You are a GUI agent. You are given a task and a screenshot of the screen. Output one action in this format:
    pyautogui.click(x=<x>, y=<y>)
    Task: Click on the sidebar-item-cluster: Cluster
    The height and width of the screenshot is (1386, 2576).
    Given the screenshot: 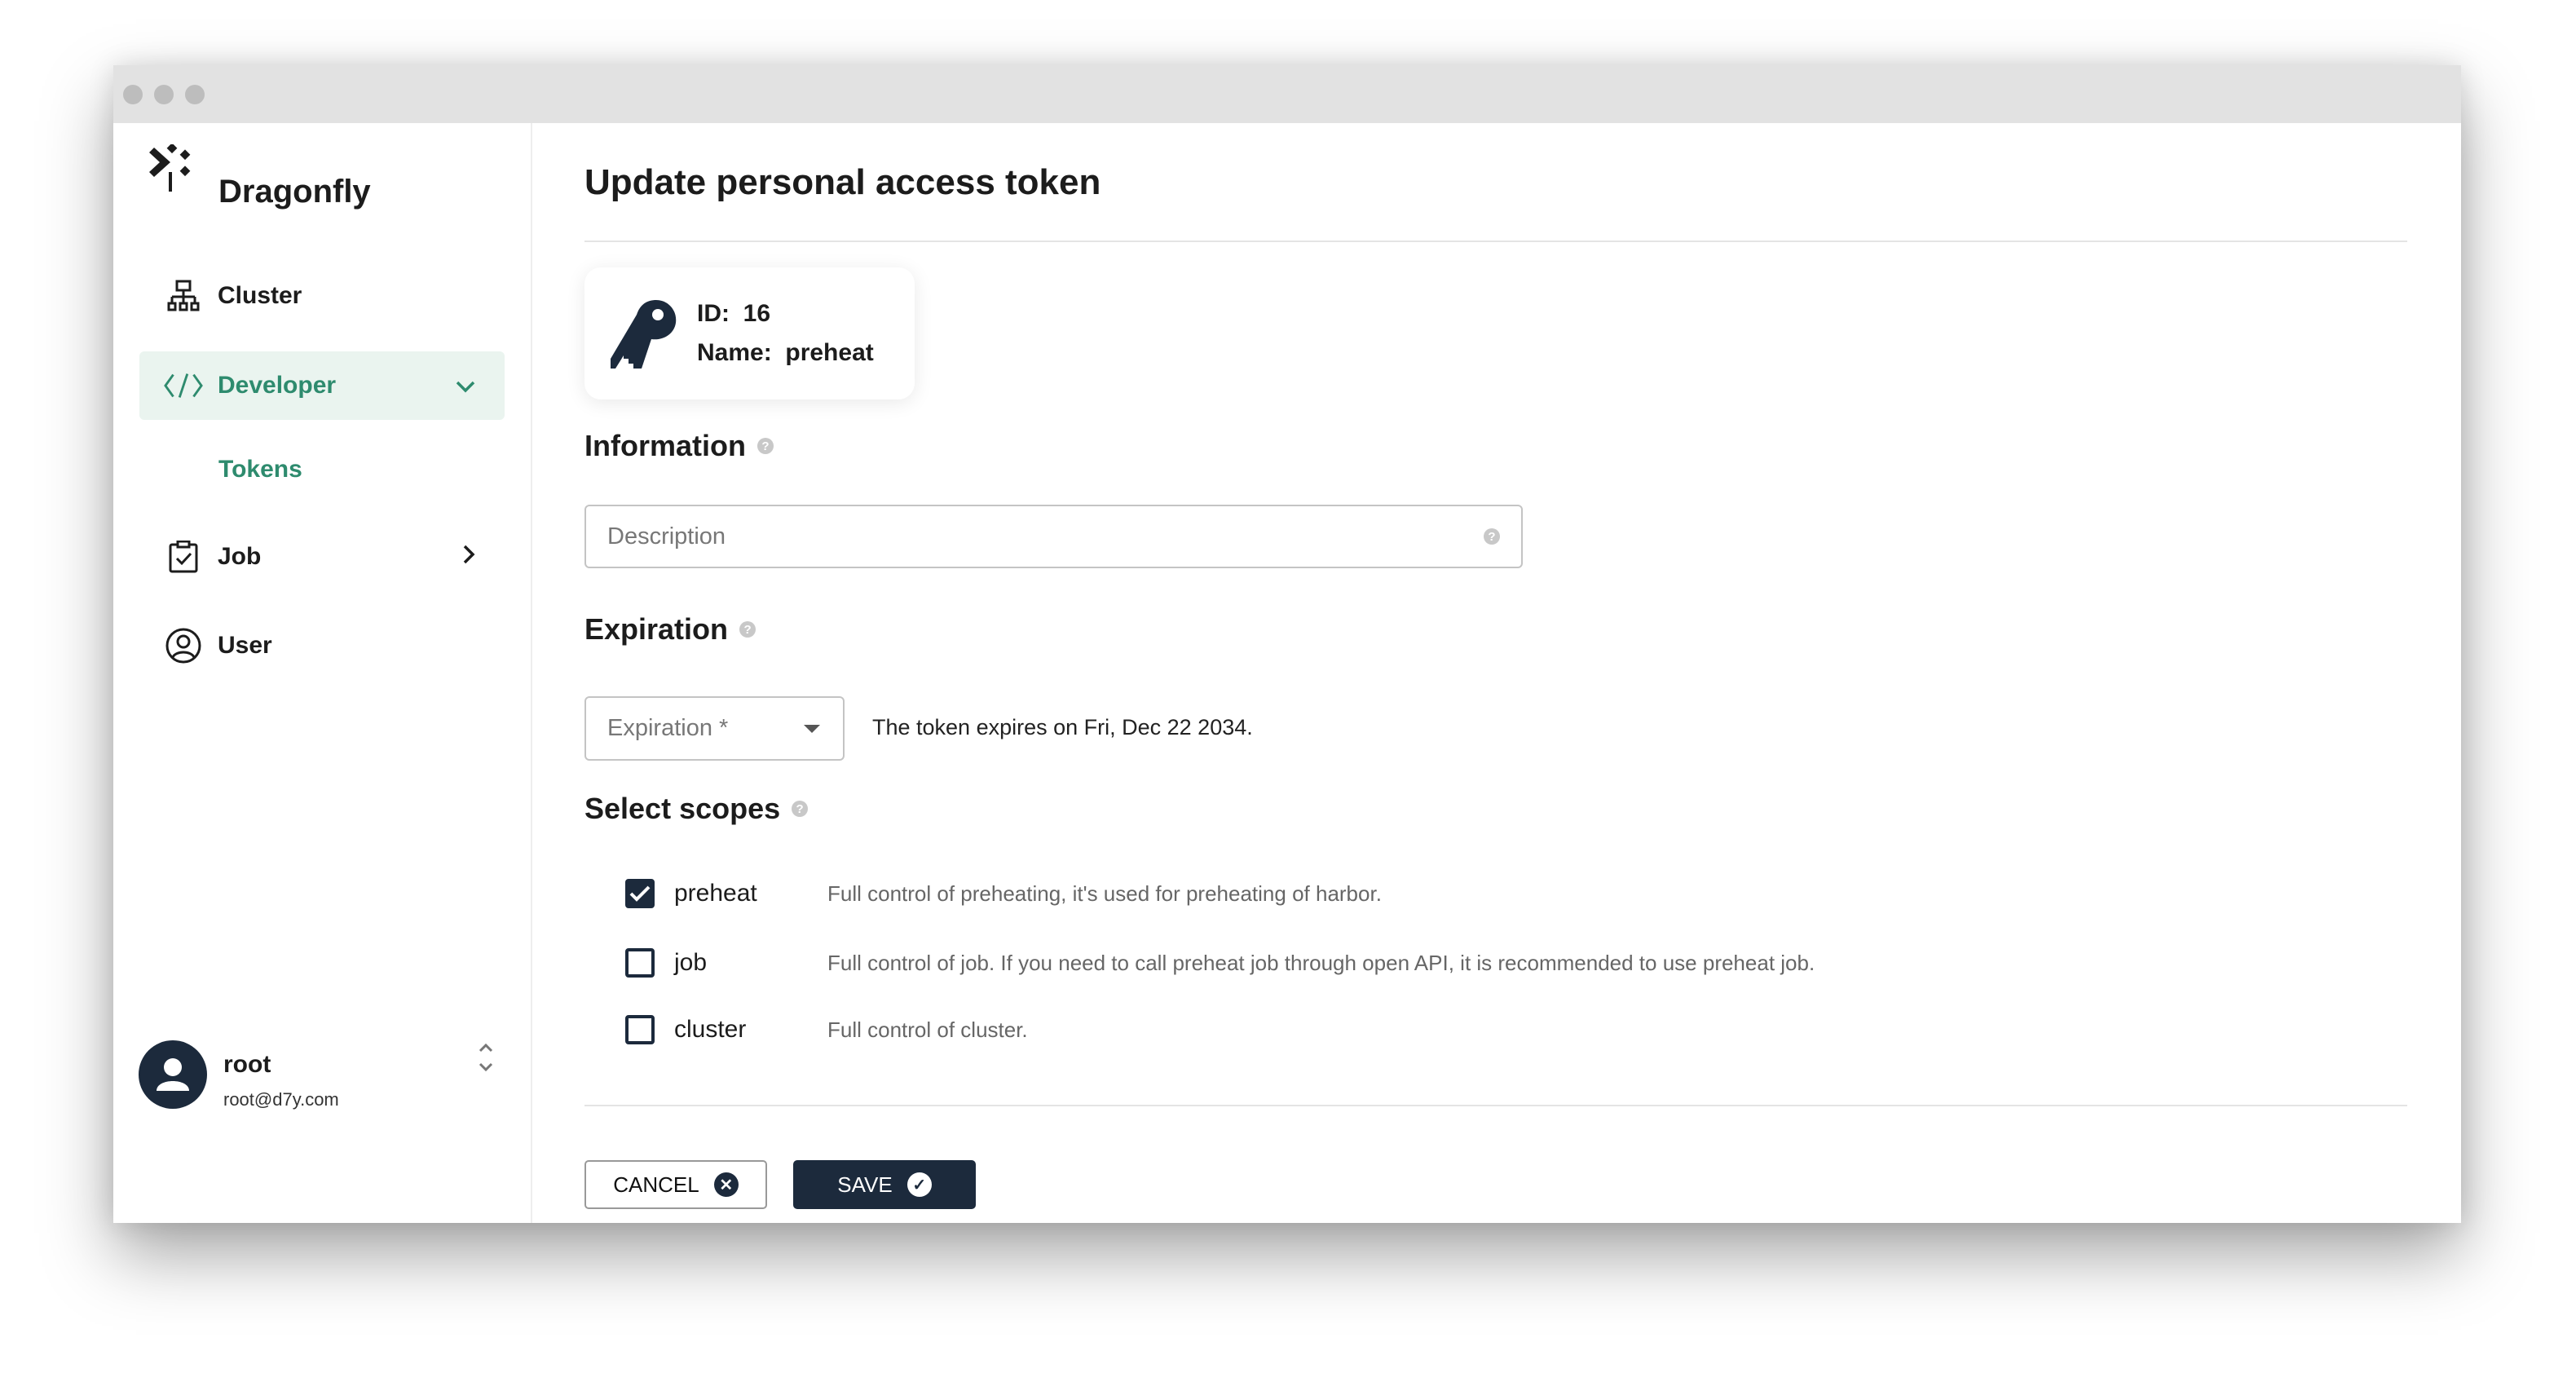 What is the action you would take?
    pyautogui.click(x=322, y=296)
    